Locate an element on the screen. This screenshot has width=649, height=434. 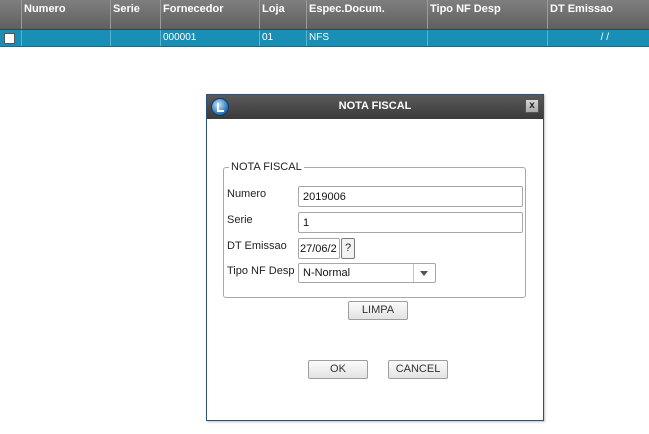
dt-emissao-field is located at coordinates (319, 248).